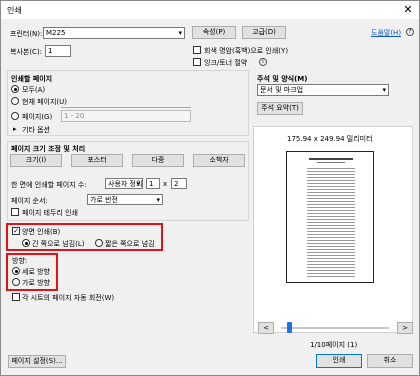 This screenshot has width=420, height=376. Describe the element at coordinates (210, 10) in the screenshot. I see `title-bar: 인쇄 ✕` at that location.